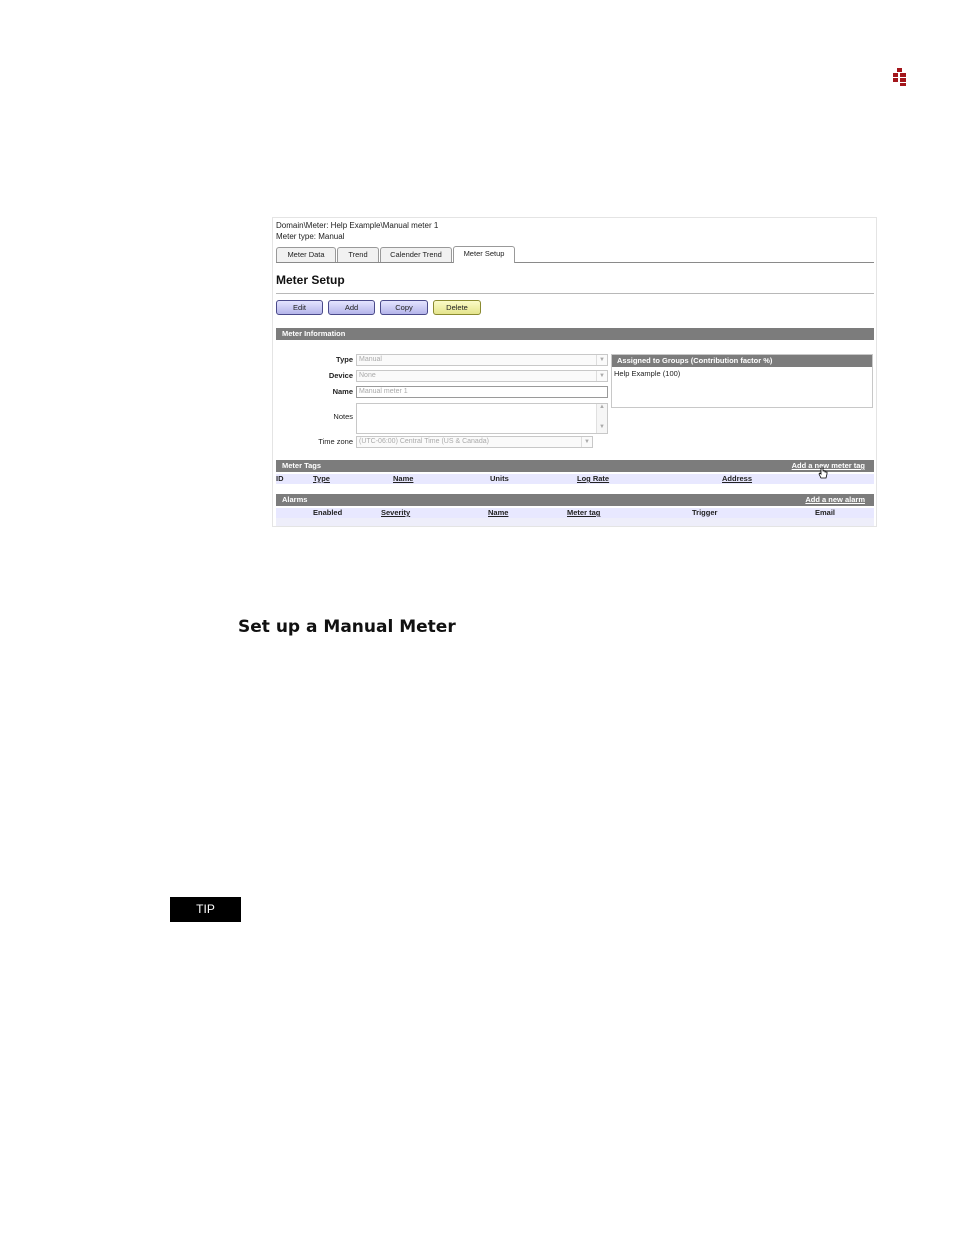  What do you see at coordinates (482, 360) in the screenshot?
I see `type-select: Manual ▼` at bounding box center [482, 360].